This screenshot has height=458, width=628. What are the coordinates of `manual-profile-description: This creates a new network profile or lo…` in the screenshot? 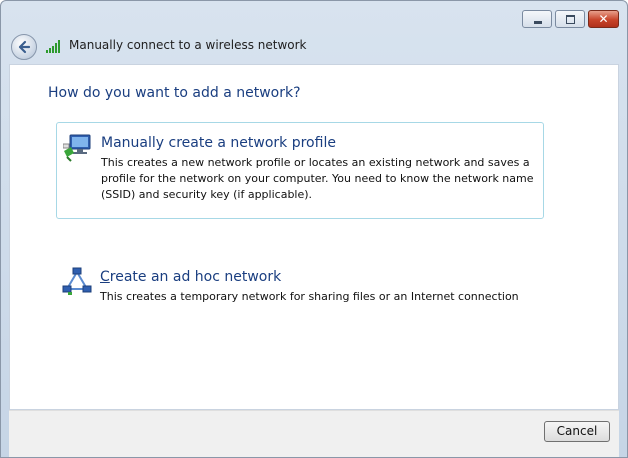 It's located at (317, 178).